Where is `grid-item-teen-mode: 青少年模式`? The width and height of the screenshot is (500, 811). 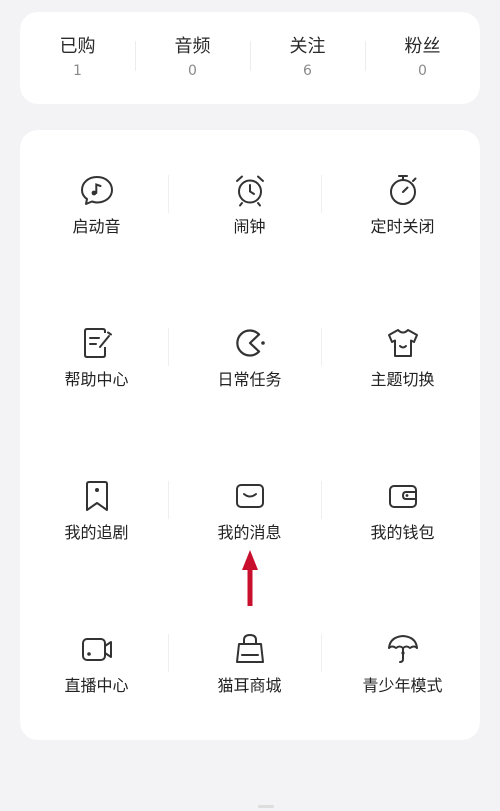
grid-item-teen-mode: 青少年模式 is located at coordinates (402, 664).